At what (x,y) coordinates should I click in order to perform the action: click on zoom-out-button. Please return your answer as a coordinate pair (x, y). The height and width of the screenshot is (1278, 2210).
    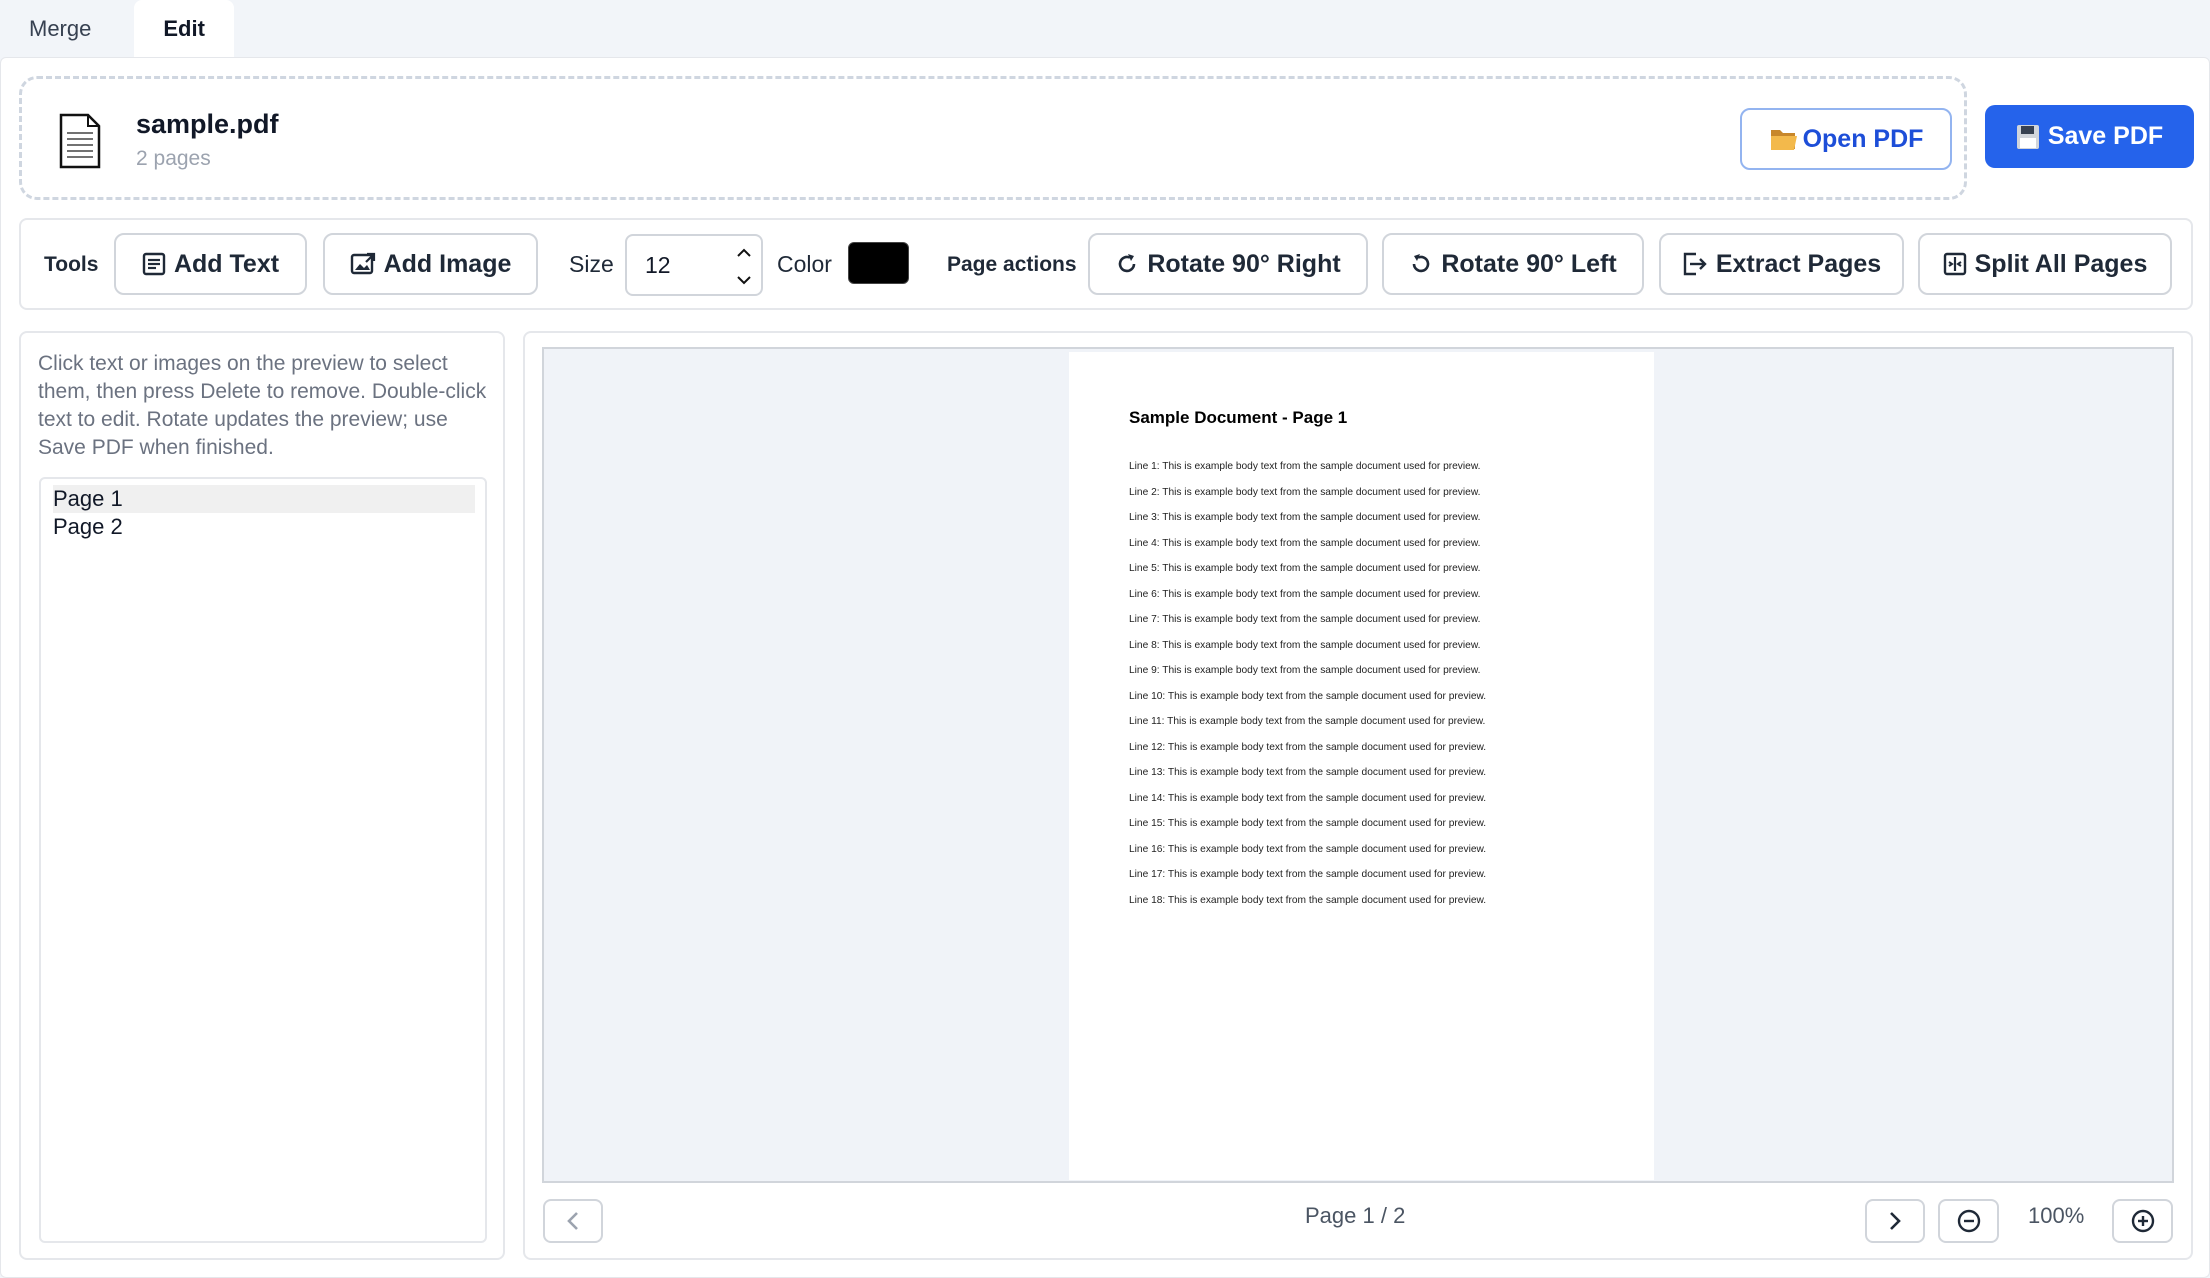
    Looking at the image, I should click on (1968, 1221).